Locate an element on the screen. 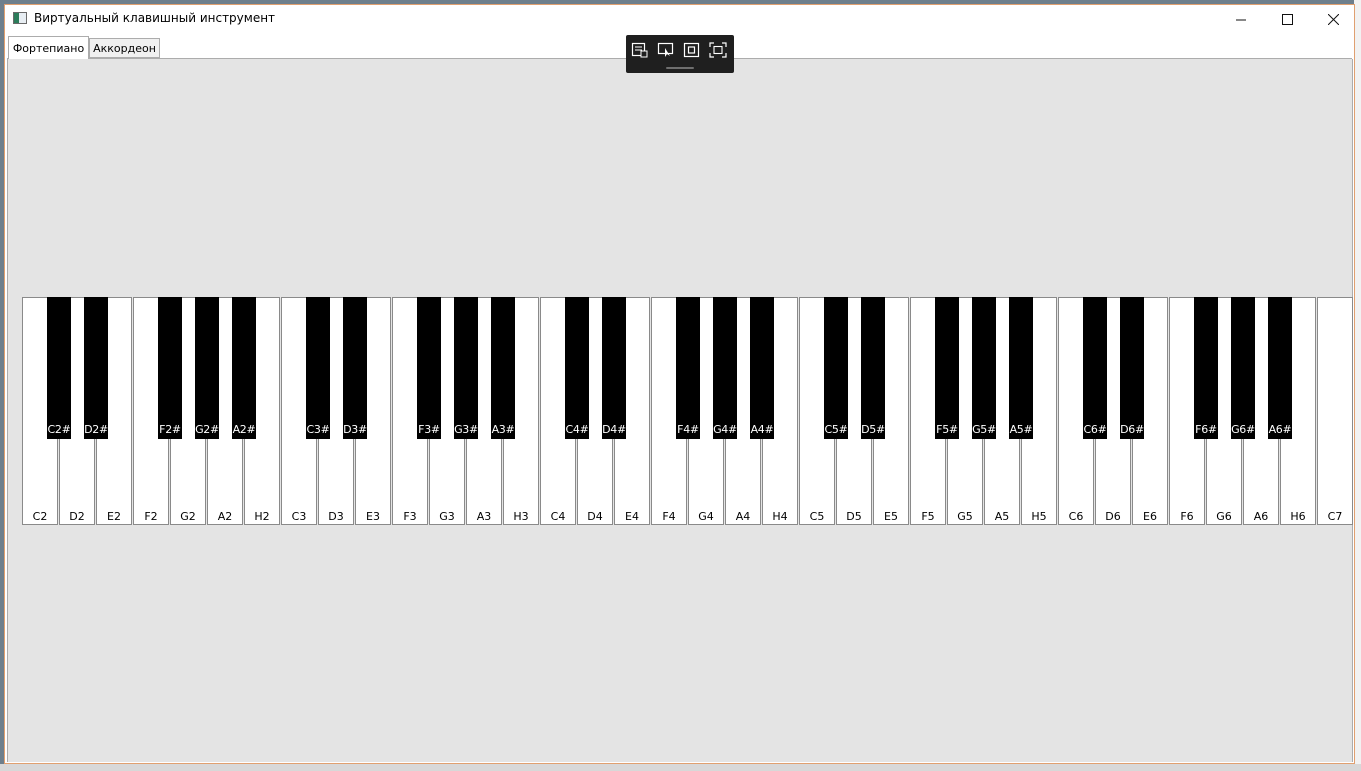 The height and width of the screenshot is (771, 1361). maximize-icon is located at coordinates (1287, 19).